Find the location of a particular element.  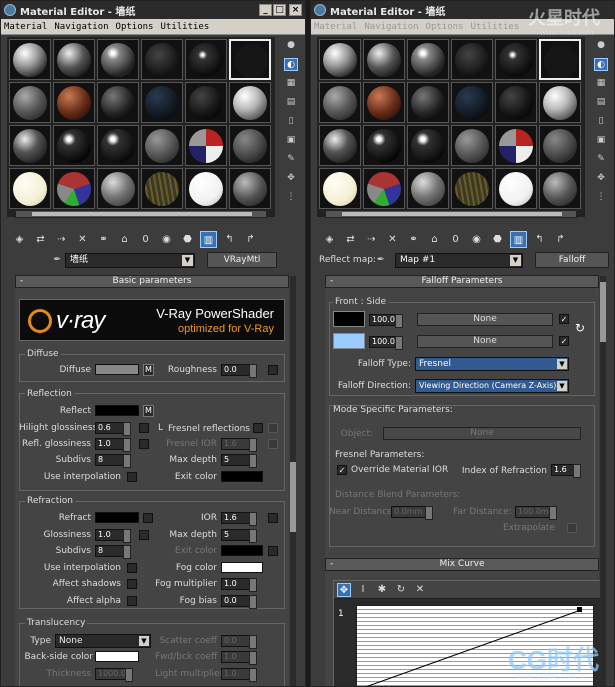

material-map-navigator-icon: ⋮ is located at coordinates (601, 197).